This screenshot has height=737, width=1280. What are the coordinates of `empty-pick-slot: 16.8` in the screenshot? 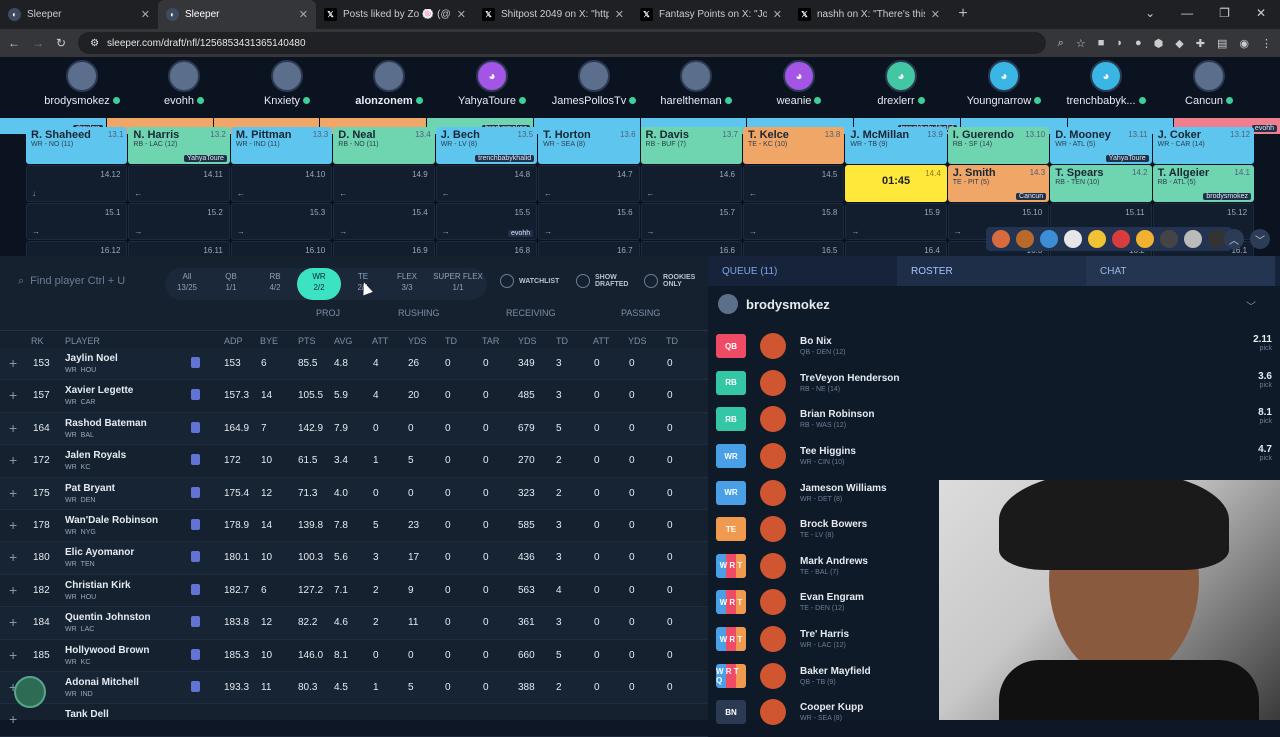 It's located at (486, 248).